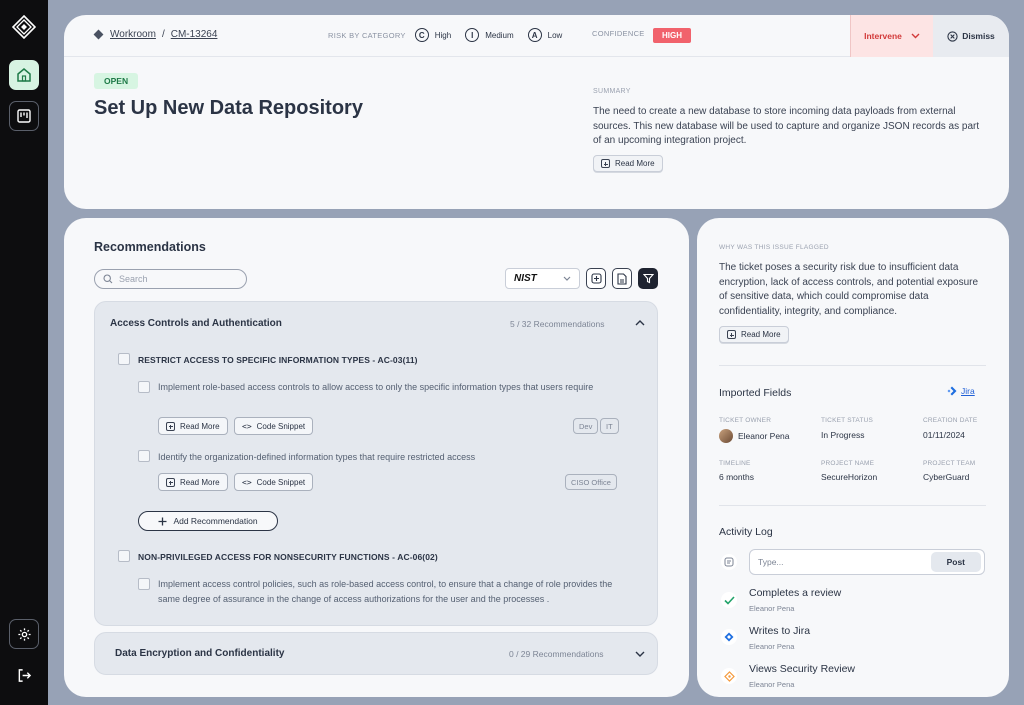 Image resolution: width=1024 pixels, height=705 pixels. I want to click on group-title: Access Controls and Authentication, so click(196, 323).